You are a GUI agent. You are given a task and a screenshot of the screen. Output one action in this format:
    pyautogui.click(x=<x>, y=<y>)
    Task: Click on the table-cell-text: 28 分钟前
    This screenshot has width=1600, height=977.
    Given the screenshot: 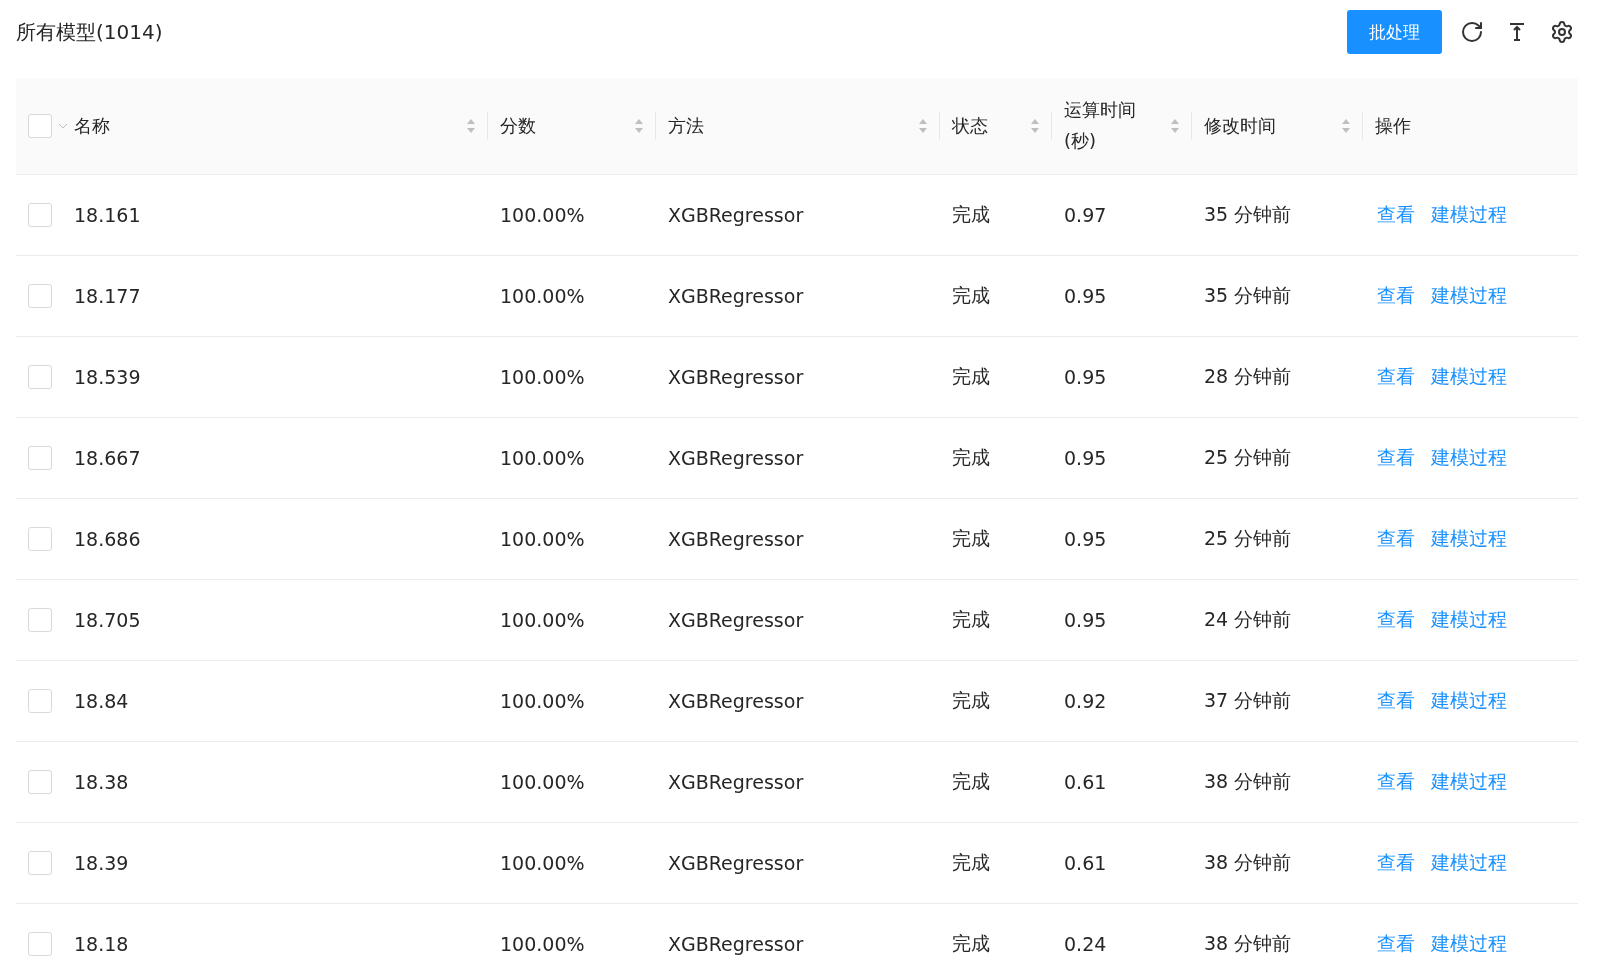 What is the action you would take?
    pyautogui.click(x=1248, y=376)
    